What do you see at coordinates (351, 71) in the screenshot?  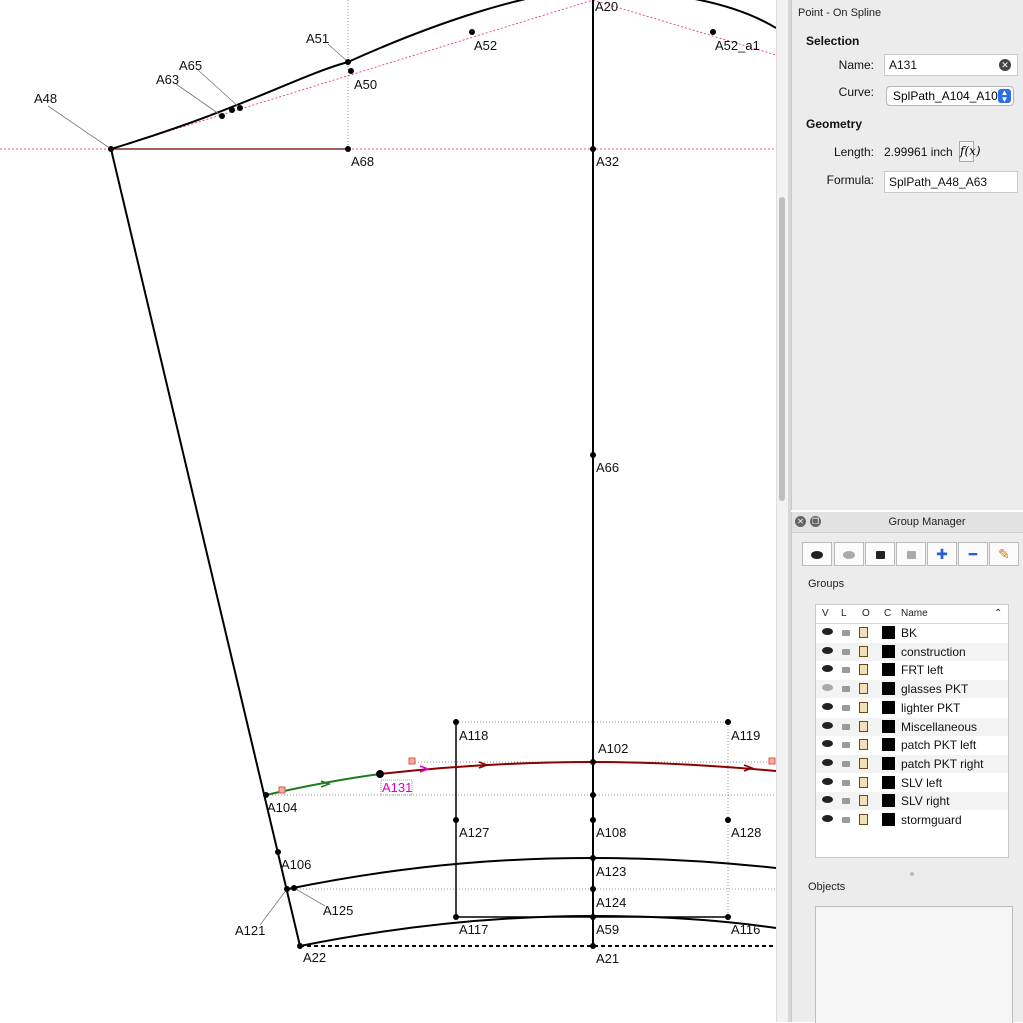 I see `point-a50` at bounding box center [351, 71].